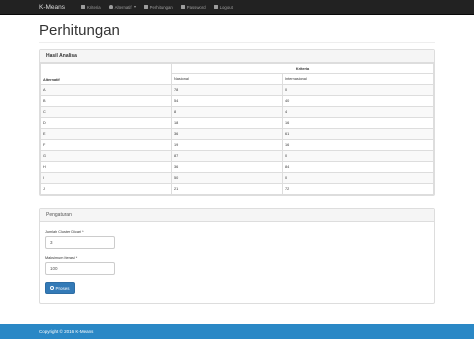 The height and width of the screenshot is (339, 474). I want to click on nav-item-label: Password, so click(196, 7).